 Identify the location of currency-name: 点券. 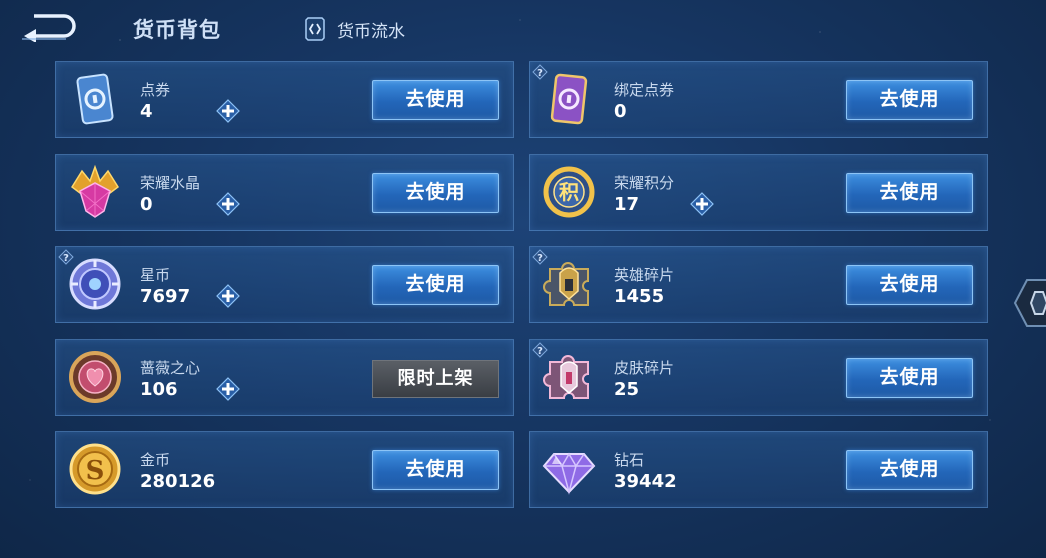
(155, 90).